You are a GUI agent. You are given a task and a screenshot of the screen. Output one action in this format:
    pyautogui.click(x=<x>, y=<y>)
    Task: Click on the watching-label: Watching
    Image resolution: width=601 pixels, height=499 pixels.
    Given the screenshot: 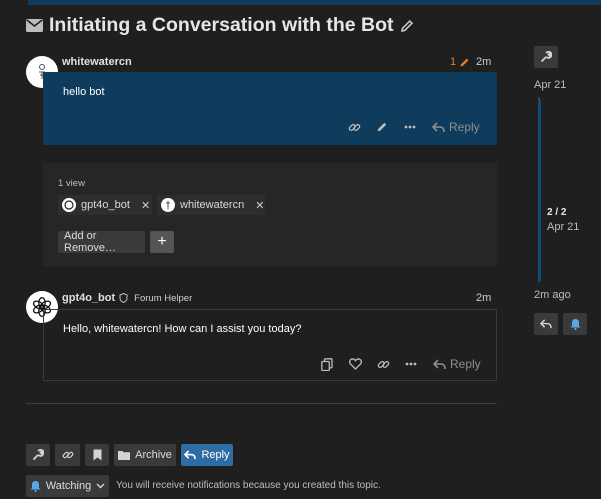 What is the action you would take?
    pyautogui.click(x=68, y=486)
    